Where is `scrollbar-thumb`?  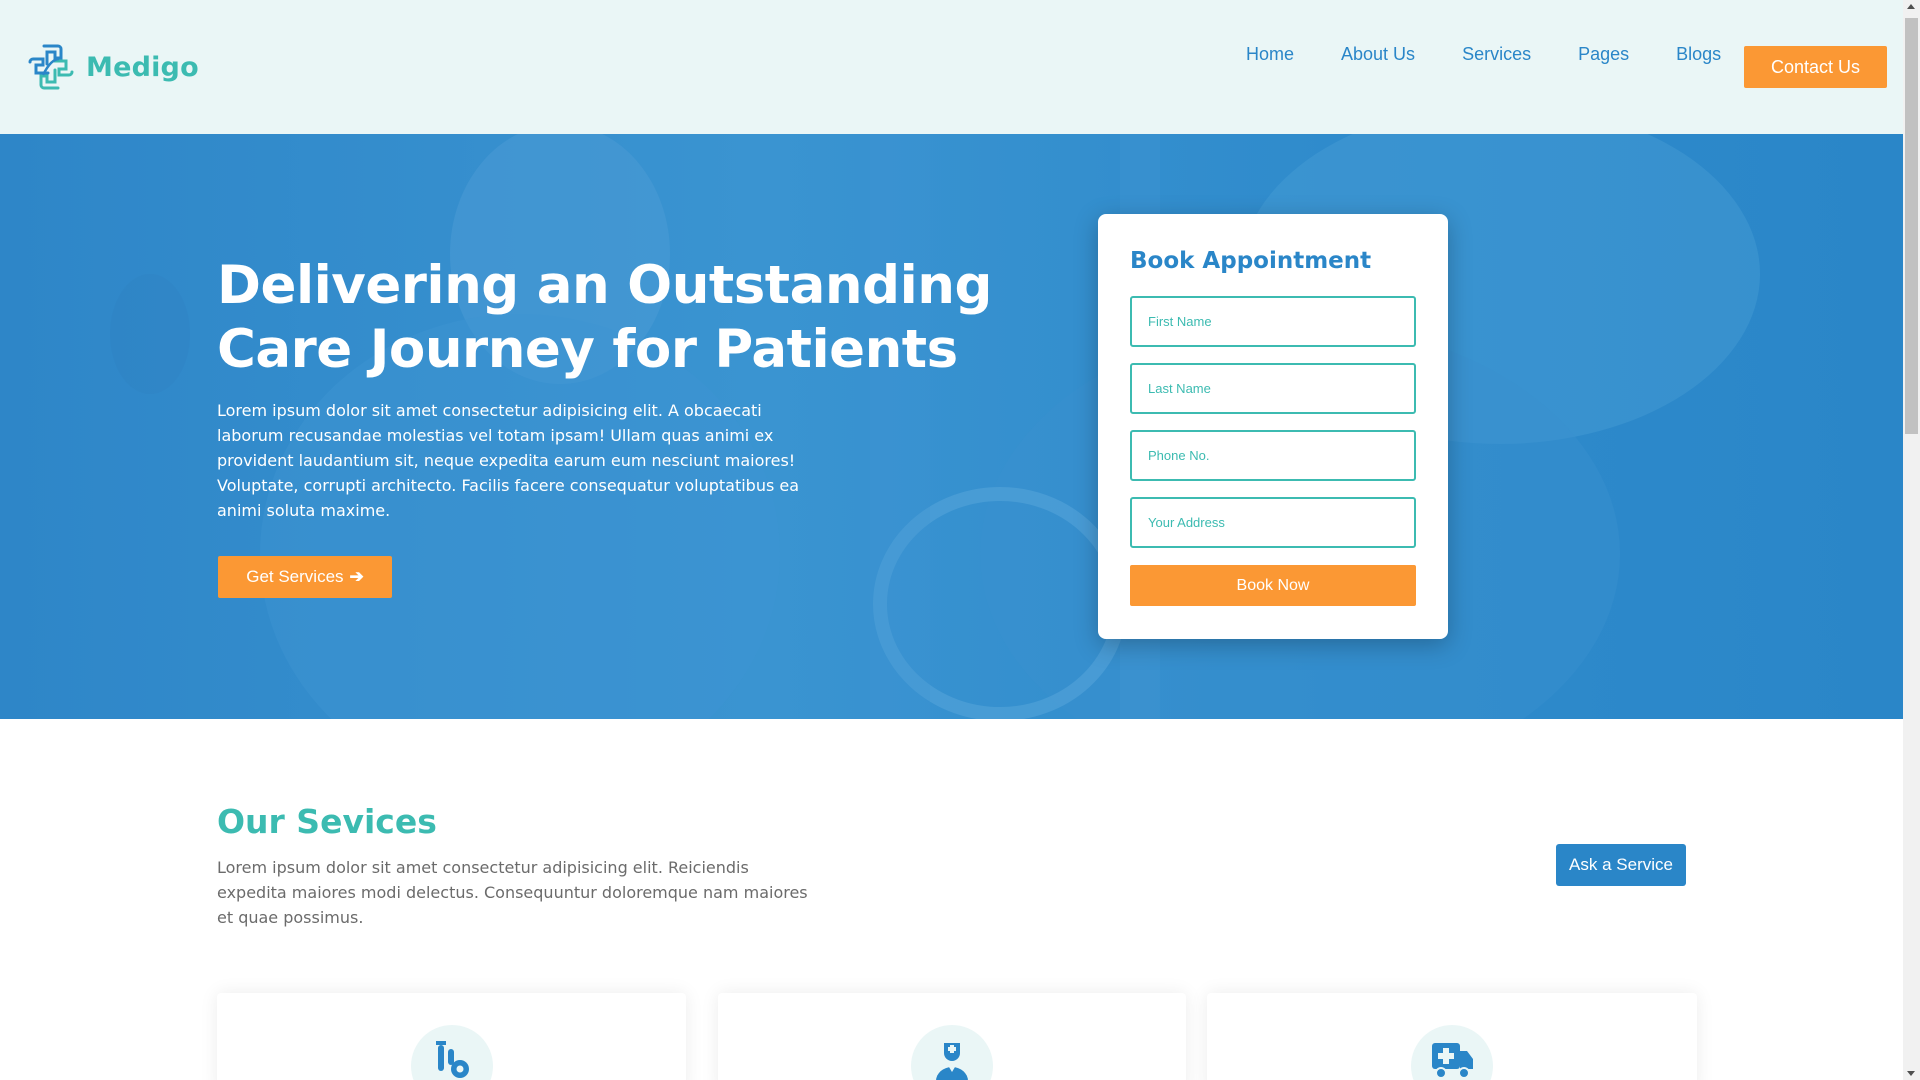 scrollbar-thumb is located at coordinates (1911, 226).